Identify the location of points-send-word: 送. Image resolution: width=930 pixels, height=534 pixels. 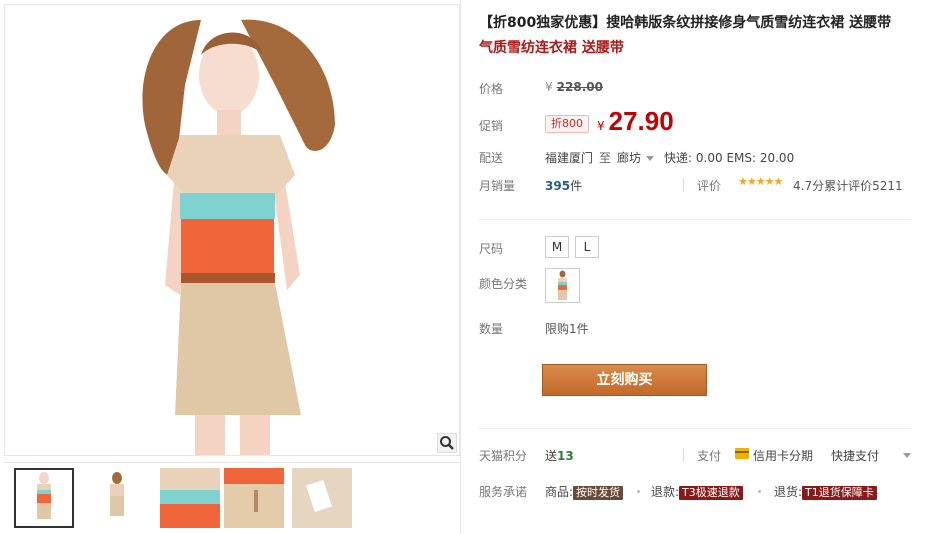
(551, 456).